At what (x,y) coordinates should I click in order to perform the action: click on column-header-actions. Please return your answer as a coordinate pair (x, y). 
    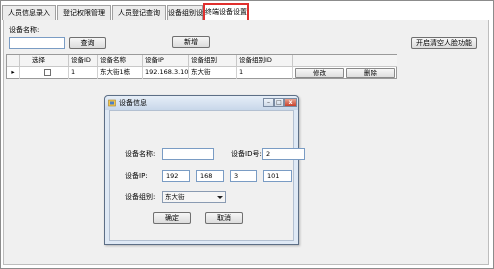
    Looking at the image, I should click on (345, 61).